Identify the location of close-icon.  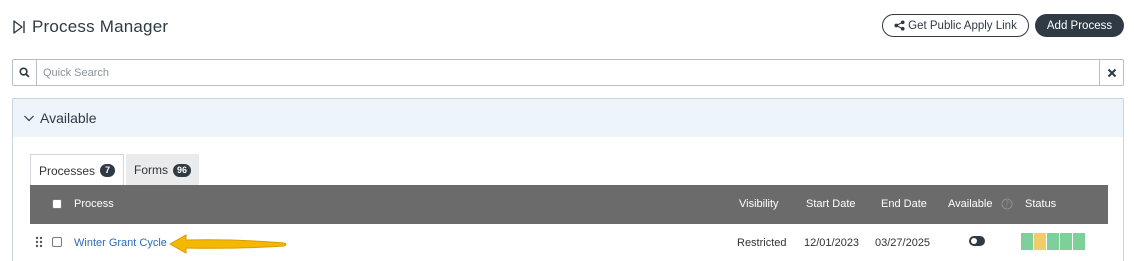
(1111, 72).